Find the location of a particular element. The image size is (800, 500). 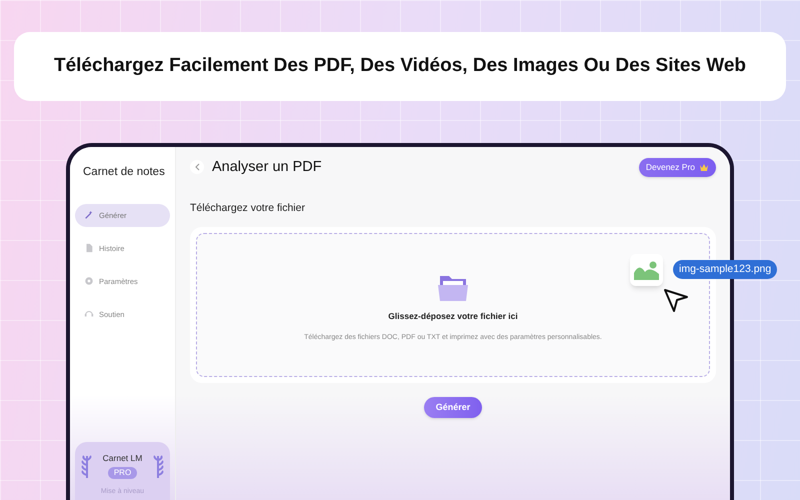

chevron-left-icon is located at coordinates (197, 167).